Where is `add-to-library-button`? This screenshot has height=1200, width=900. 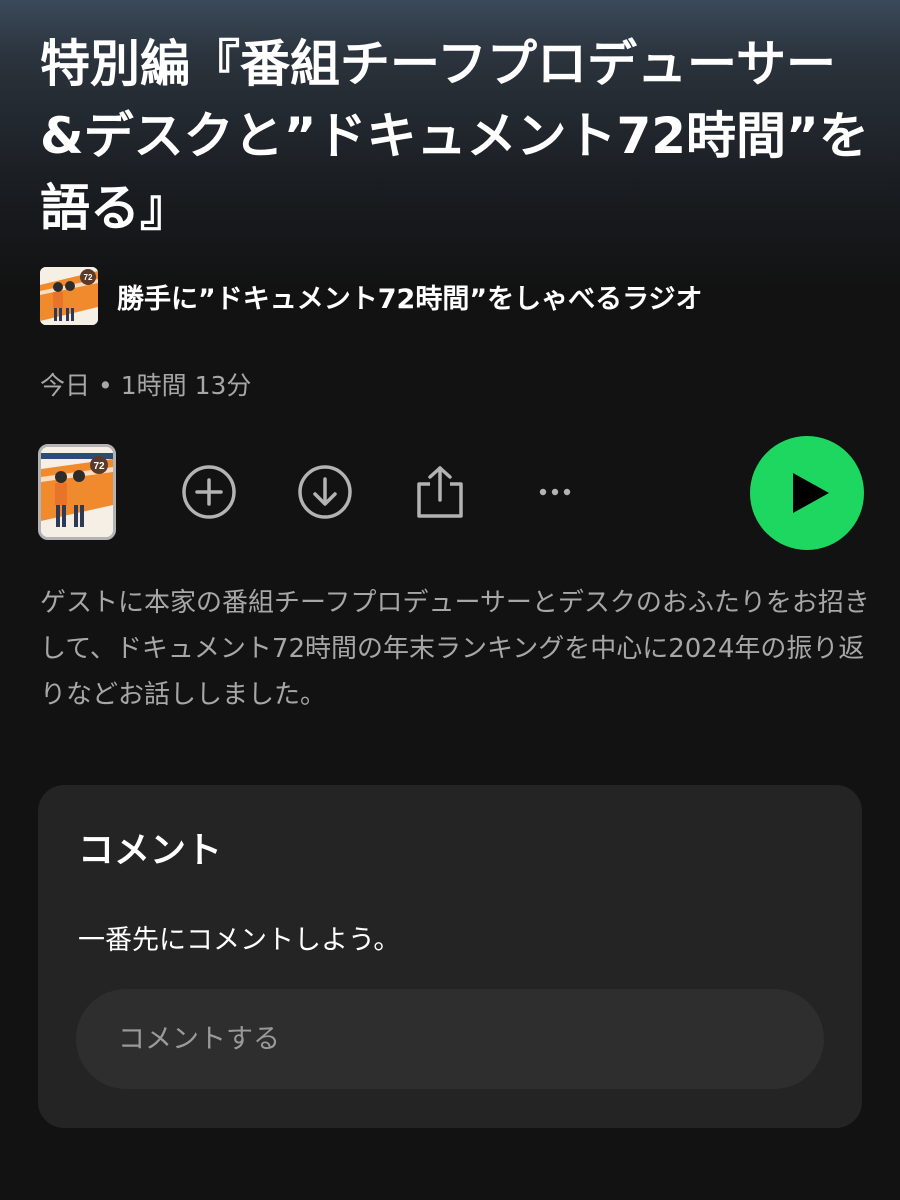 add-to-library-button is located at coordinates (209, 492).